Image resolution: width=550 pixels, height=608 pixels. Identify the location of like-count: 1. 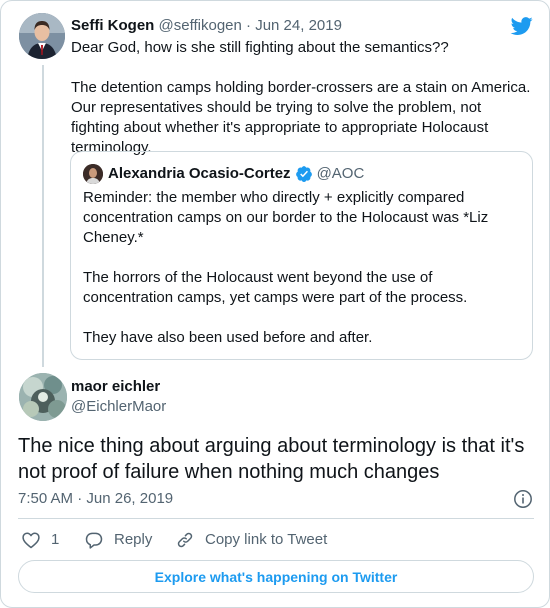
(55, 539).